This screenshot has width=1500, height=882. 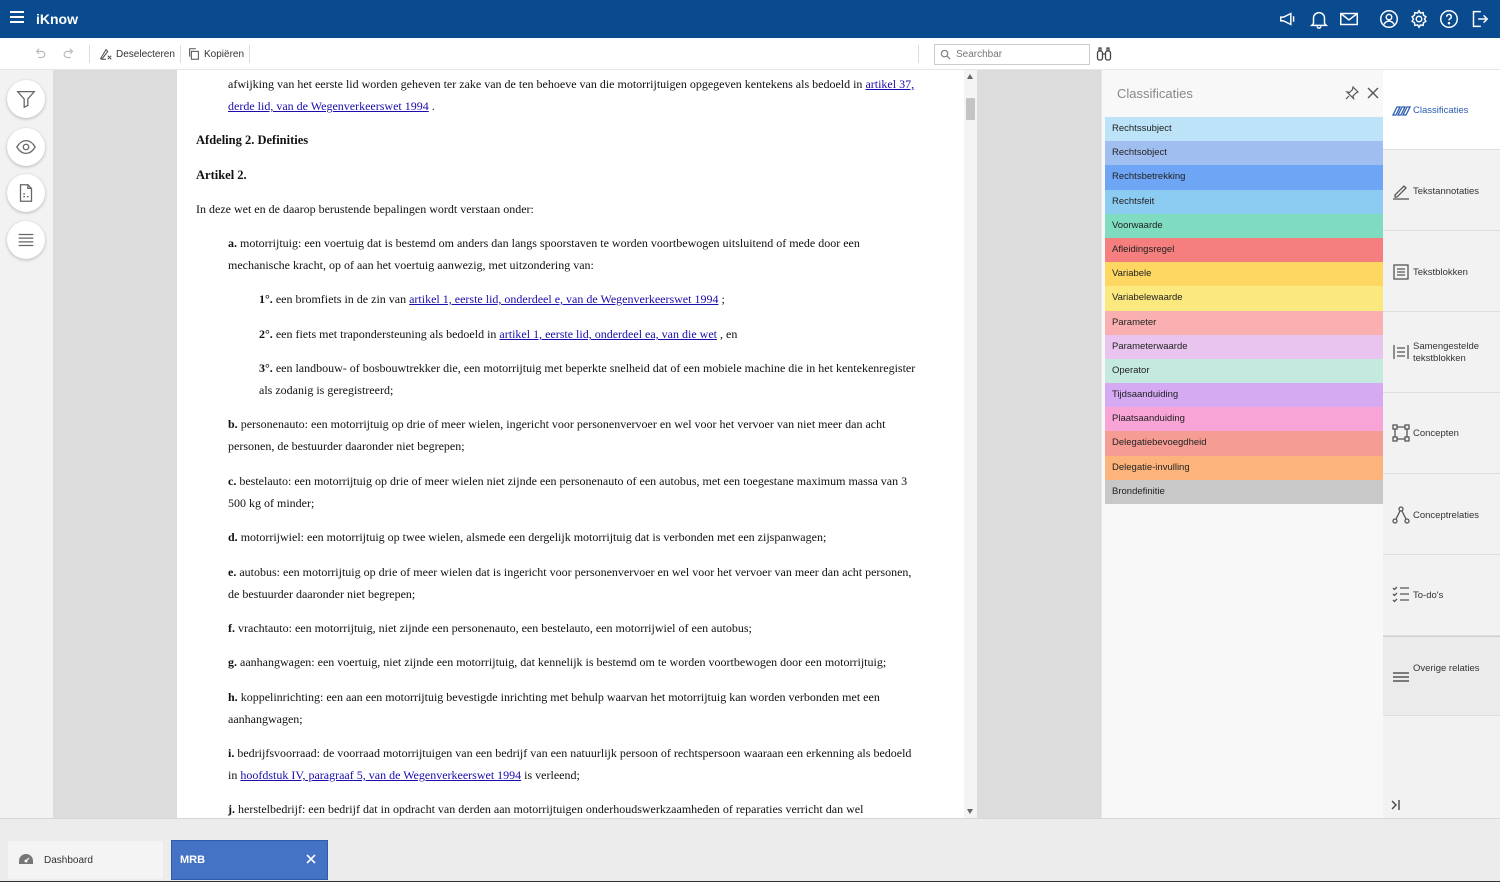 What do you see at coordinates (1244, 298) in the screenshot?
I see `classification-item: Variabelewaarde` at bounding box center [1244, 298].